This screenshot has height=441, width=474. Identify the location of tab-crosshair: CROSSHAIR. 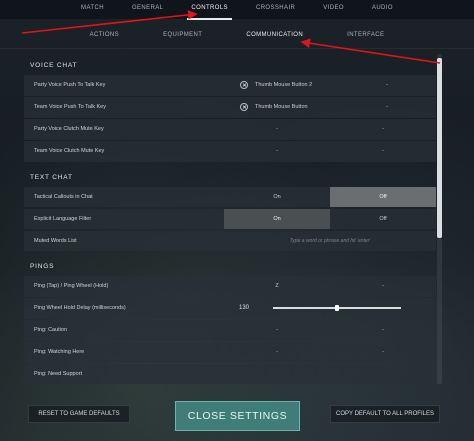
(275, 10).